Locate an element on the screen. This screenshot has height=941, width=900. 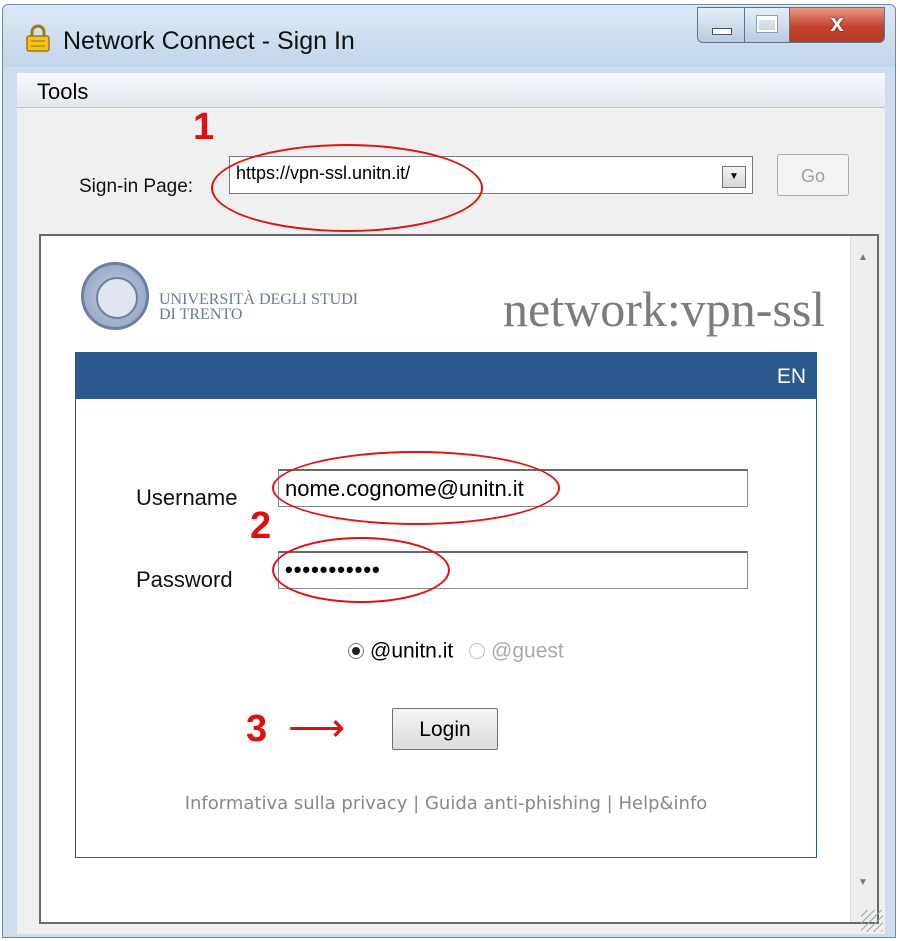
username-label: Username is located at coordinates (187, 497).